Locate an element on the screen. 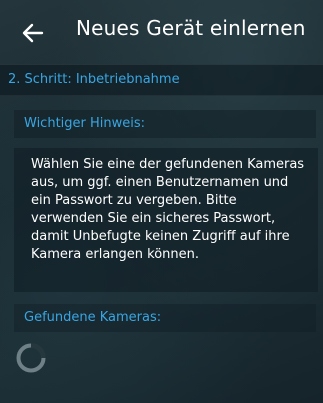  step-indicator: 2. Schritt: Inbetriebnahme is located at coordinates (161, 80).